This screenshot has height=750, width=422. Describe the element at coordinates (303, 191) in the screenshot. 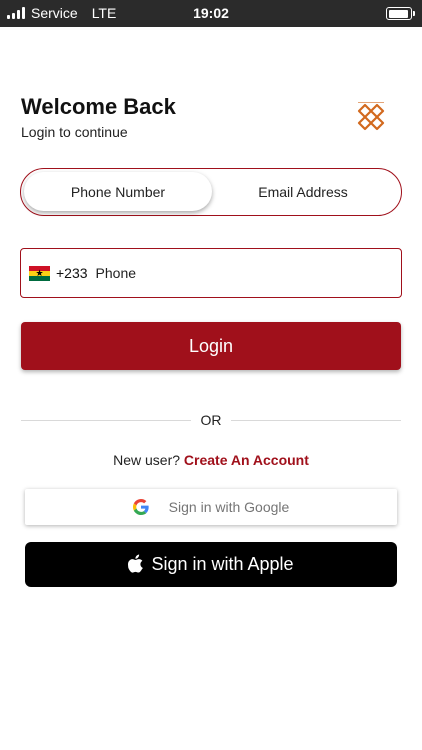

I see `tab-email-address: Email Address` at that location.